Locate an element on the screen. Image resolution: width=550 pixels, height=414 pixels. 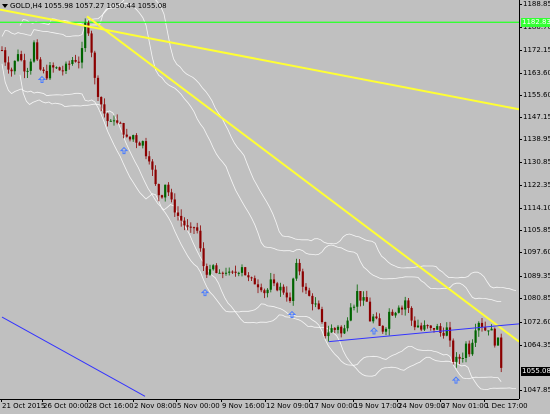
price-tick-label: 1138.95 is located at coordinates (534, 139).